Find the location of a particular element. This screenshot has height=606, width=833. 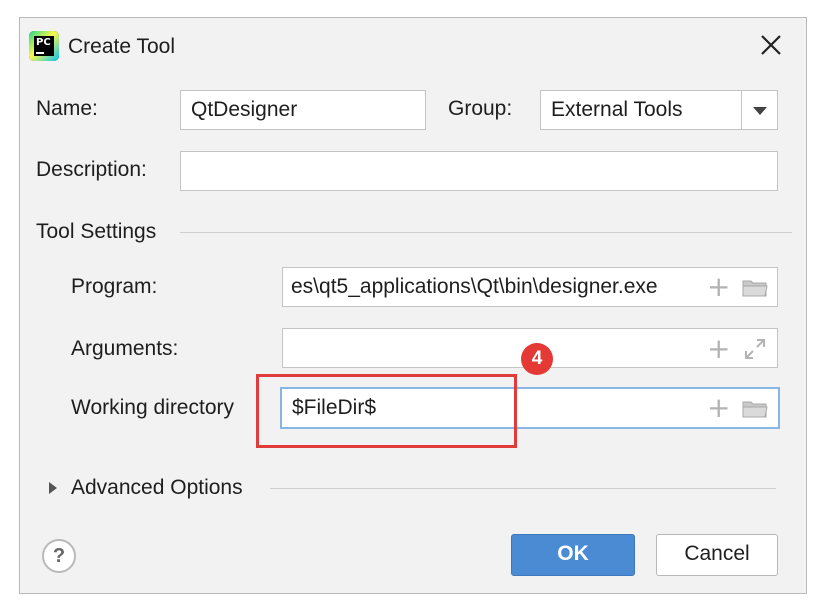

working-directory-label: Working directory is located at coordinates (152, 407).